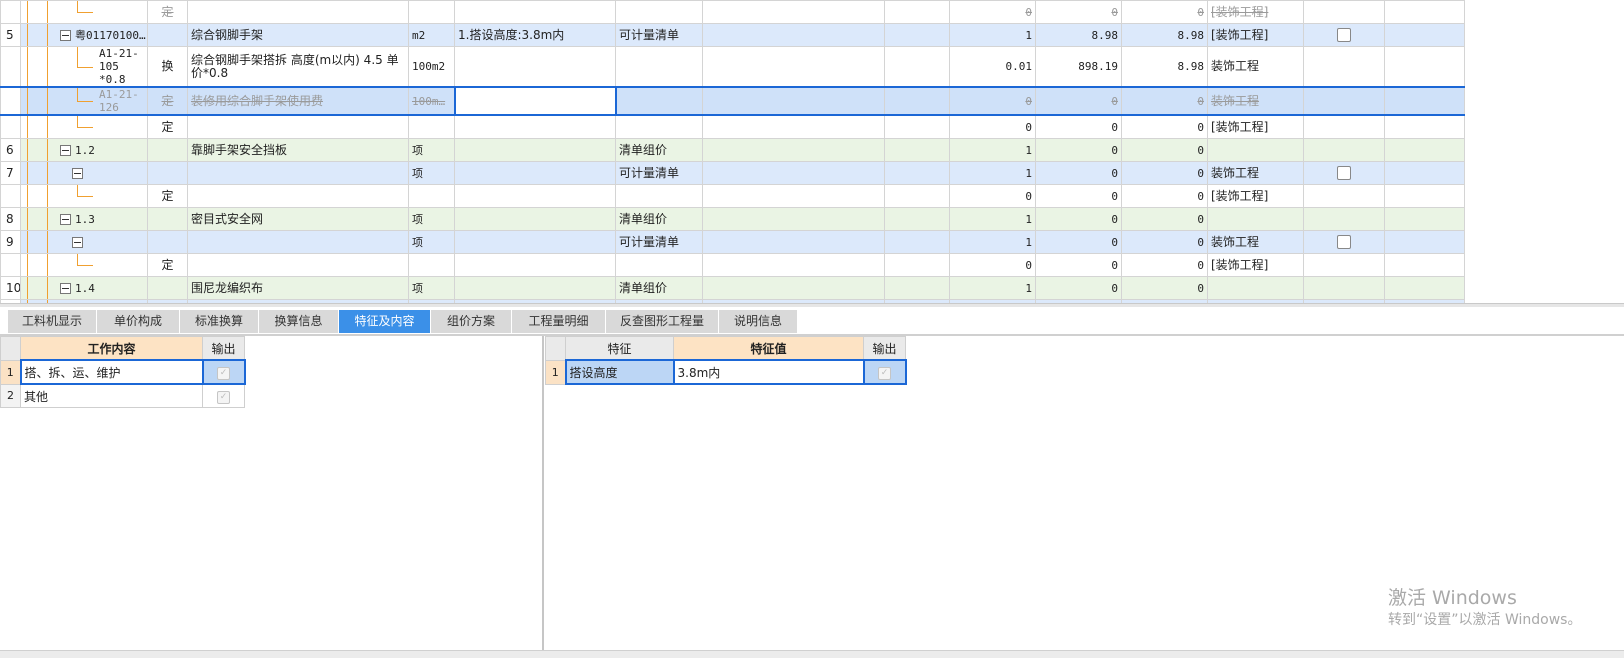 The image size is (1624, 658). Describe the element at coordinates (431, 67) in the screenshot. I see `unit-cell: 100m2` at that location.